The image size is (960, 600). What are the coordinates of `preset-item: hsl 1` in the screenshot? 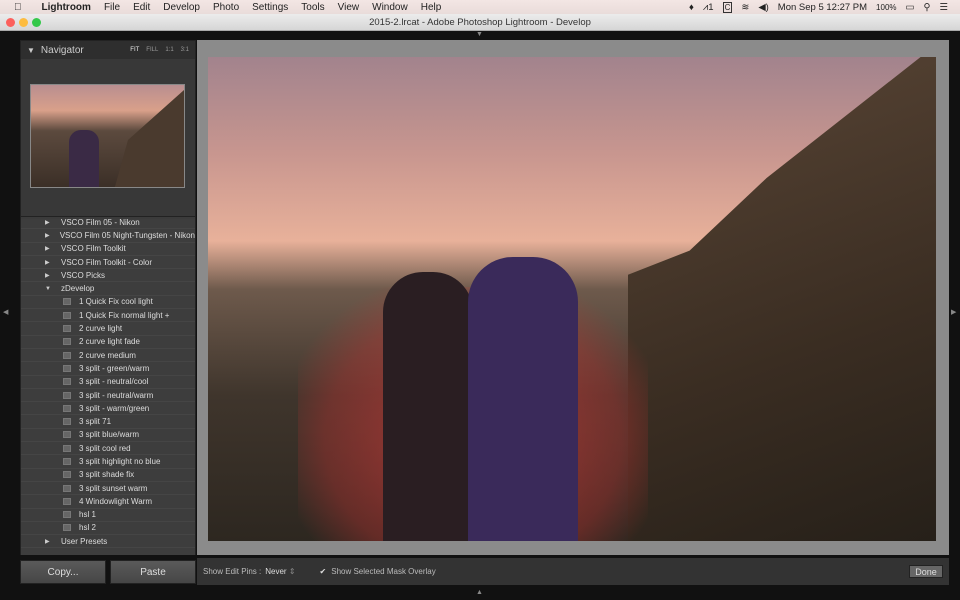 It's located at (108, 515).